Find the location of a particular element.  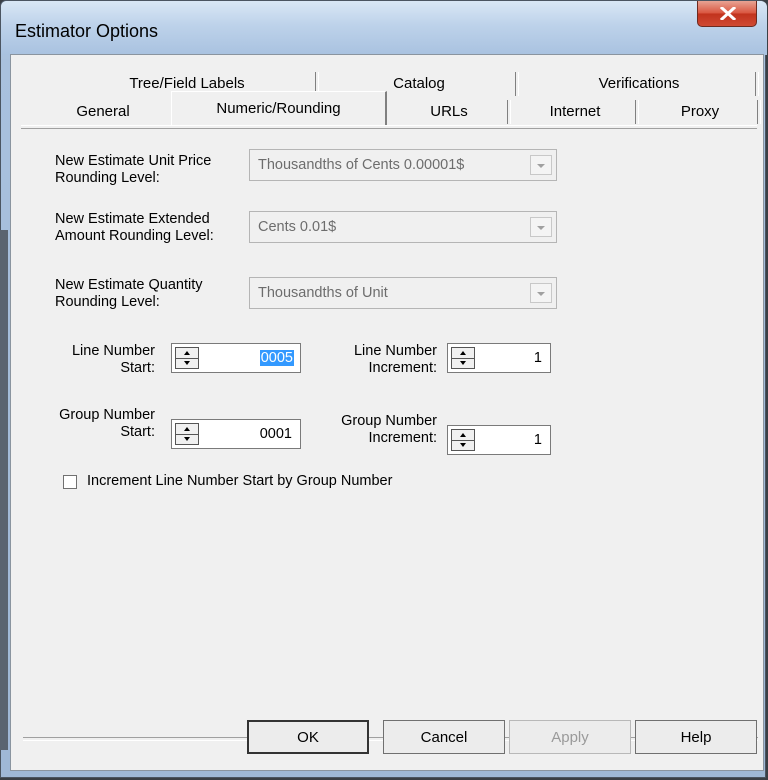

tab-urls: URLs is located at coordinates (449, 111).